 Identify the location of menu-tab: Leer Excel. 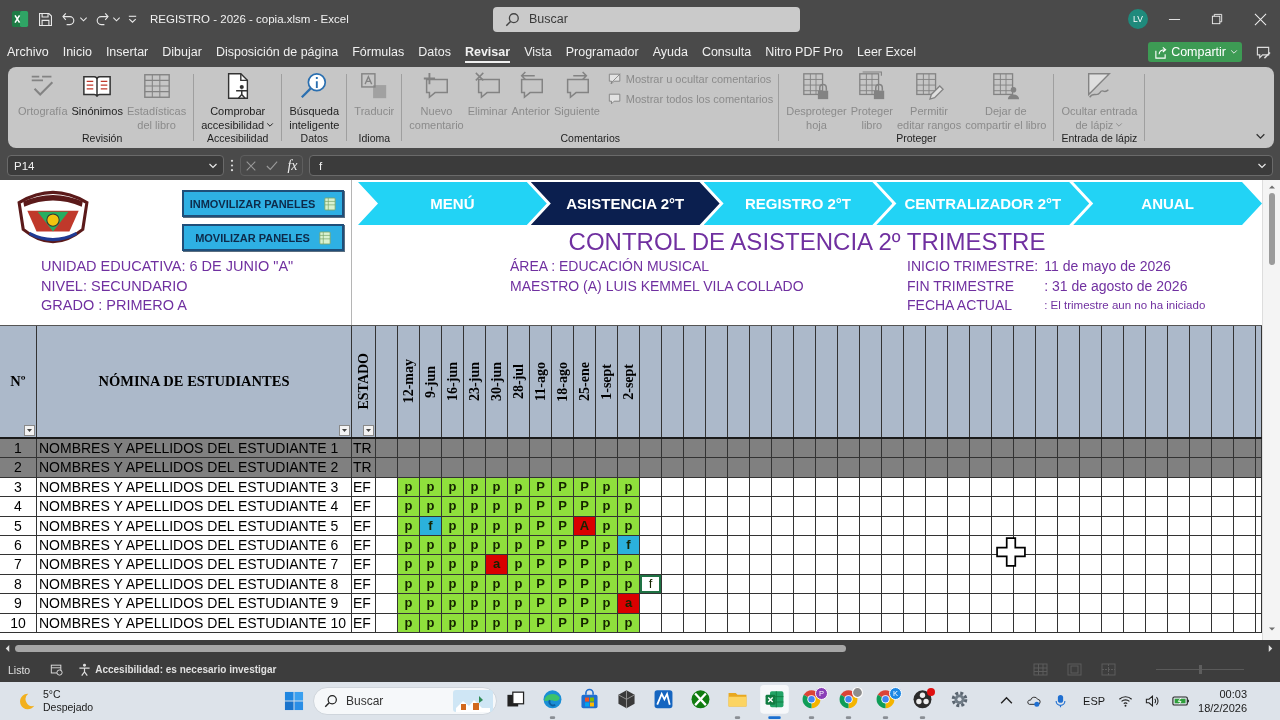
(887, 52).